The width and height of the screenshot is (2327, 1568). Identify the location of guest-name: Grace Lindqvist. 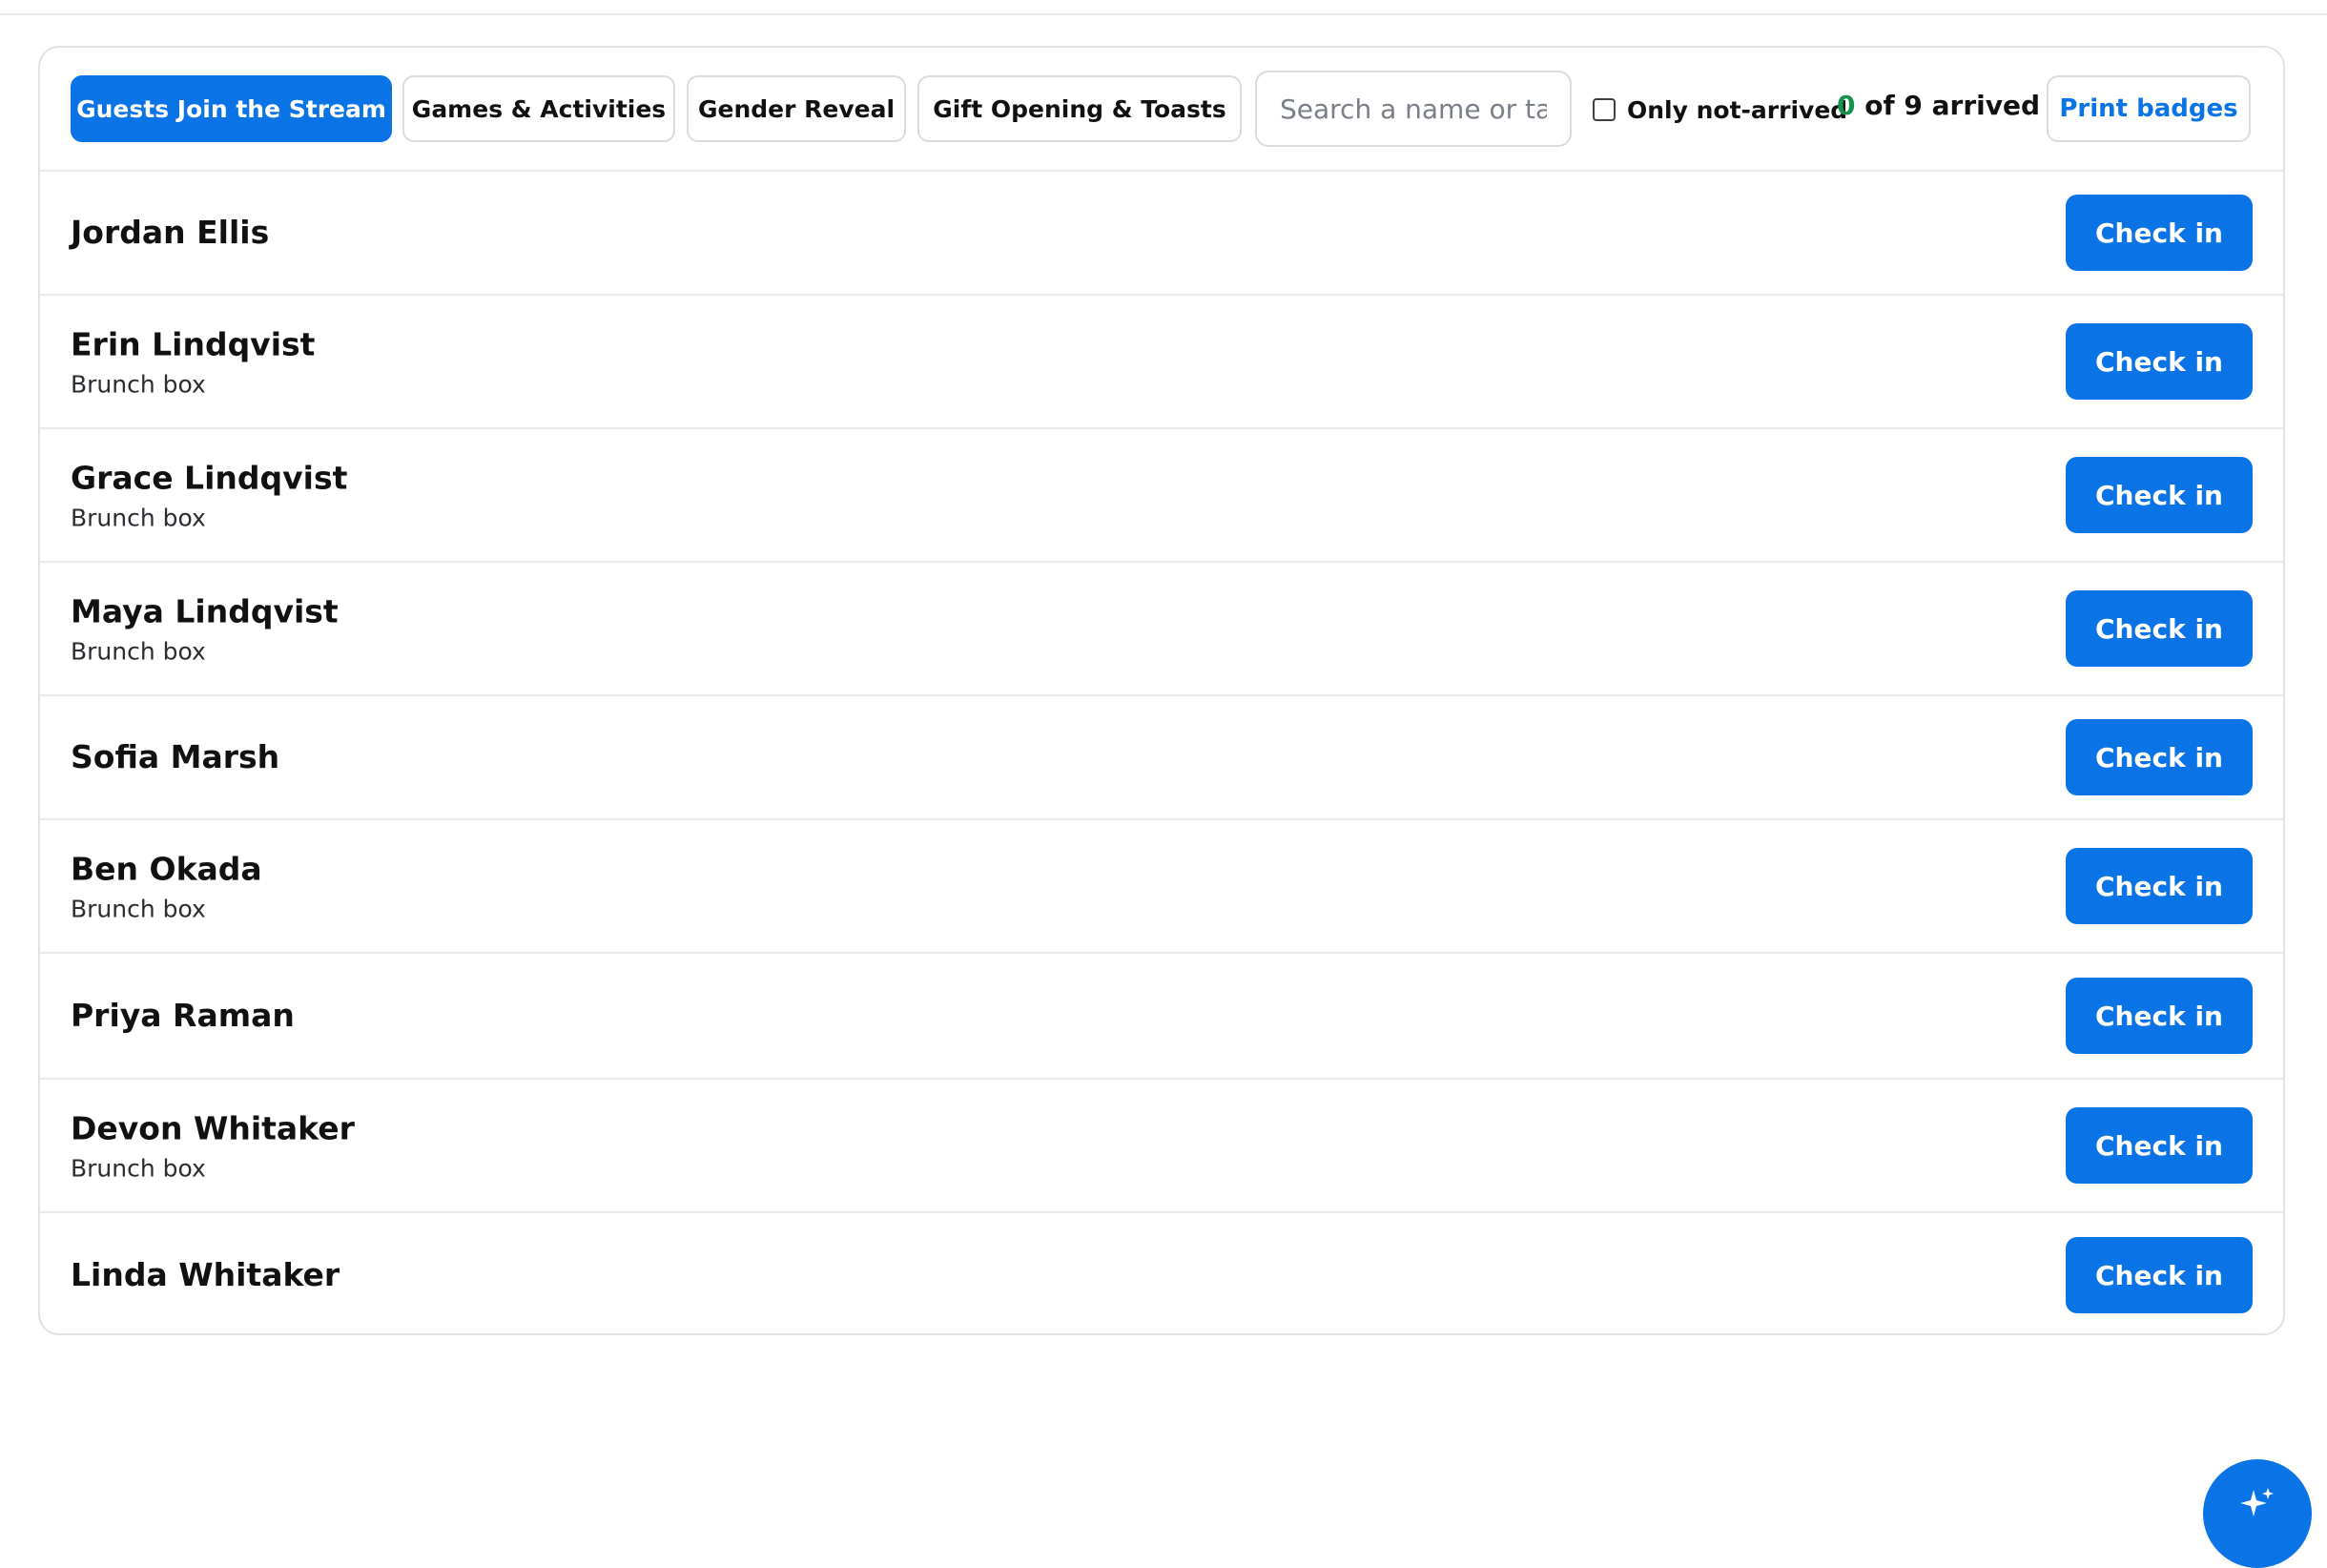
(209, 478).